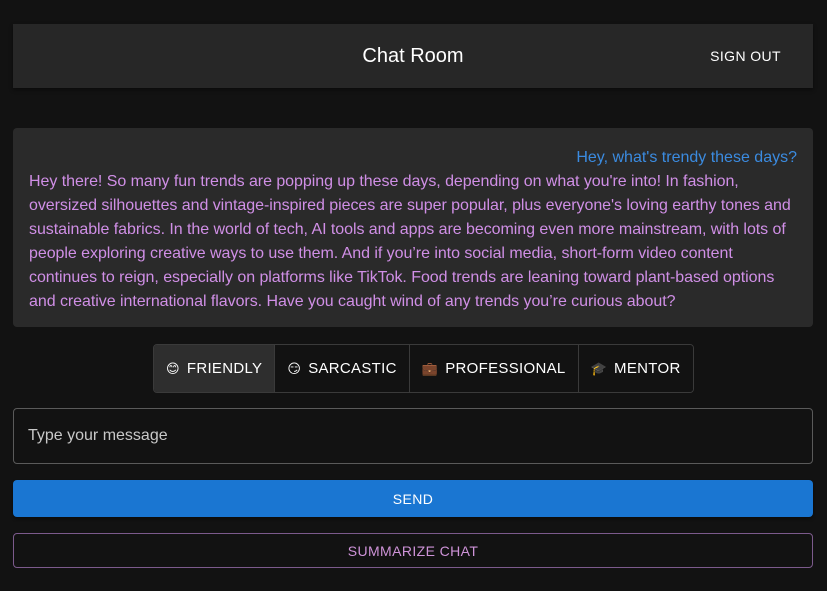 Image resolution: width=827 pixels, height=591 pixels. I want to click on smirking-face-icon: 😏, so click(294, 368).